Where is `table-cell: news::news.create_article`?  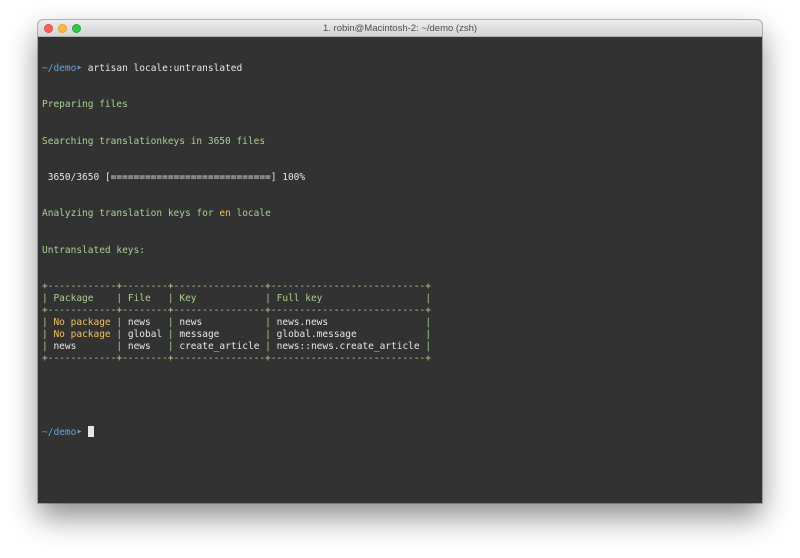
table-cell: news::news.create_article is located at coordinates (348, 347).